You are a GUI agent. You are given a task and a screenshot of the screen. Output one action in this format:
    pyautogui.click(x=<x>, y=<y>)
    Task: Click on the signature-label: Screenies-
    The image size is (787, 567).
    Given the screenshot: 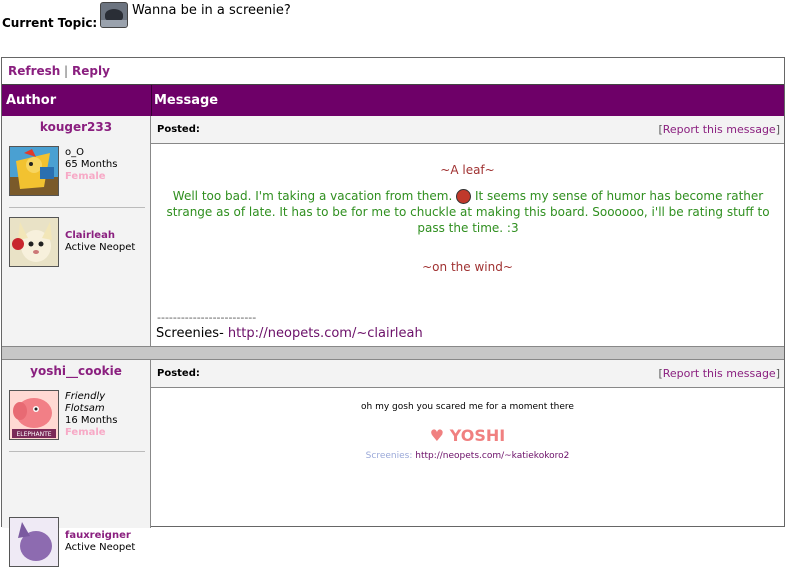 What is the action you would take?
    pyautogui.click(x=190, y=333)
    